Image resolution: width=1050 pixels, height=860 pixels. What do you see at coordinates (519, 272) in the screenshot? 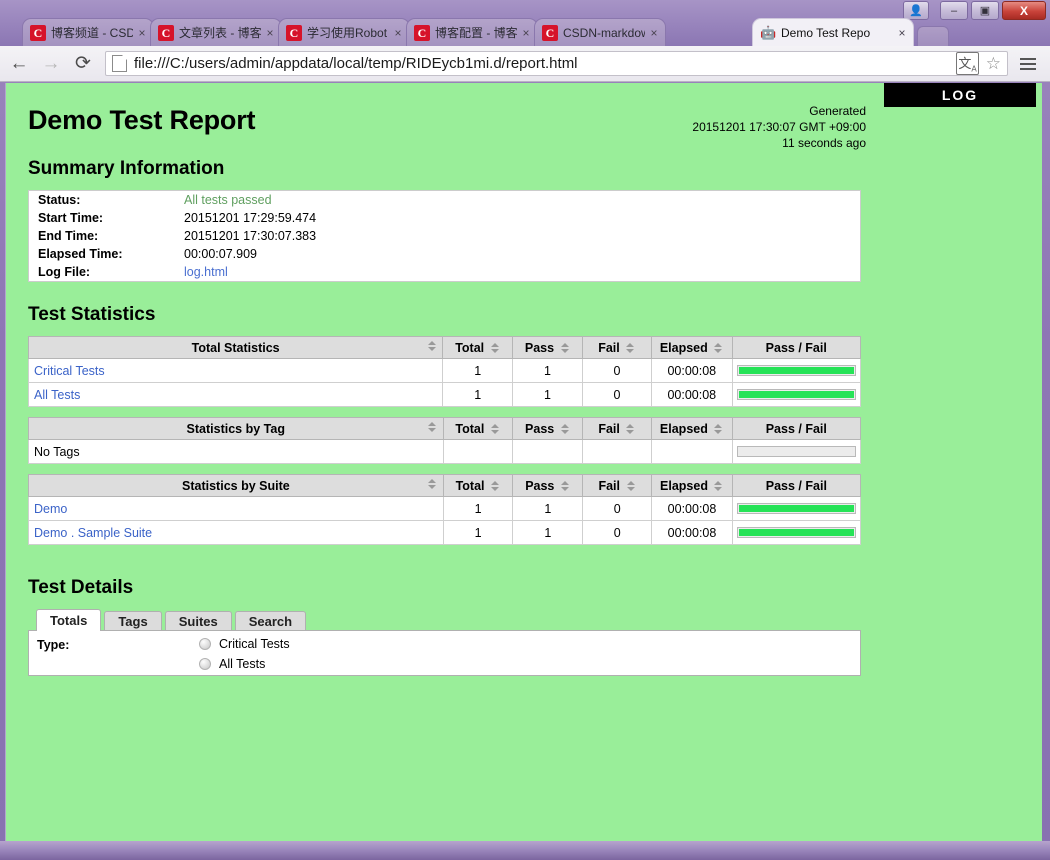
I see `summary-value: log.html` at bounding box center [519, 272].